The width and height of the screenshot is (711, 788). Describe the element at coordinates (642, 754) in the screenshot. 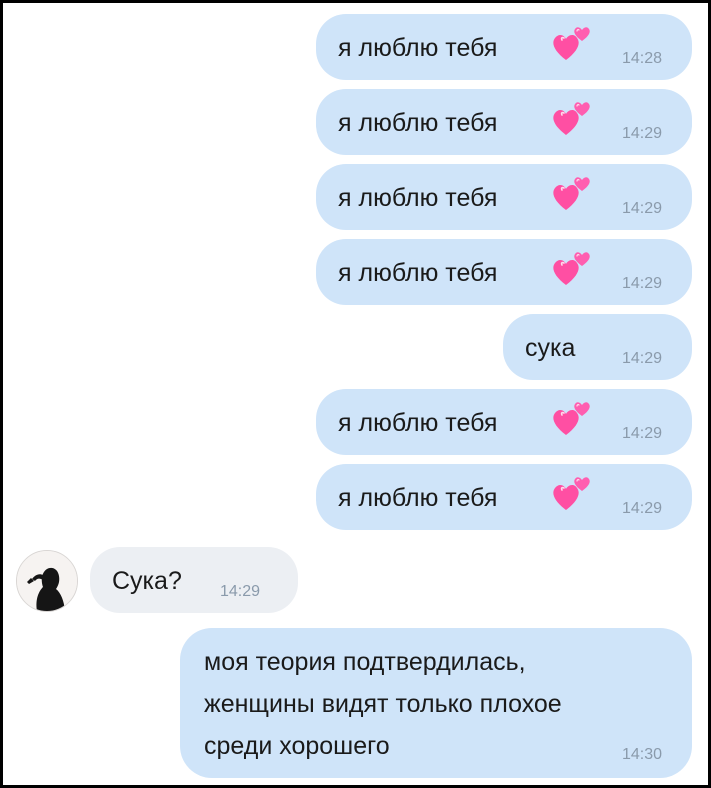

I see `message-time: 14:30` at that location.